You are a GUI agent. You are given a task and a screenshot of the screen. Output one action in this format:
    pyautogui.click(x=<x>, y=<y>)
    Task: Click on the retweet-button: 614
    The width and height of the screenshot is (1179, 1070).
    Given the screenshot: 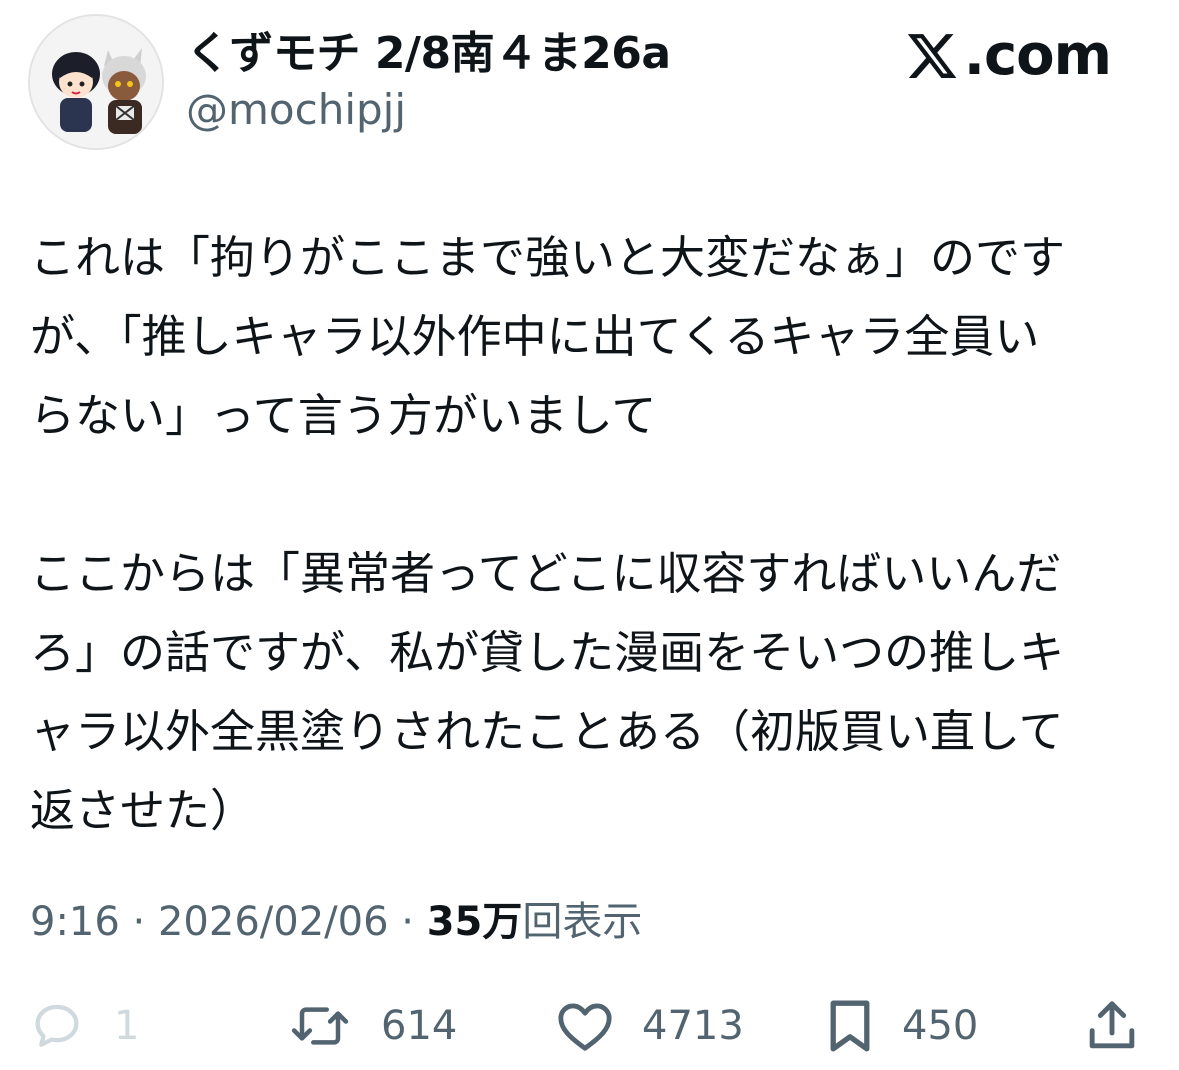 What is the action you would take?
    pyautogui.click(x=372, y=1026)
    